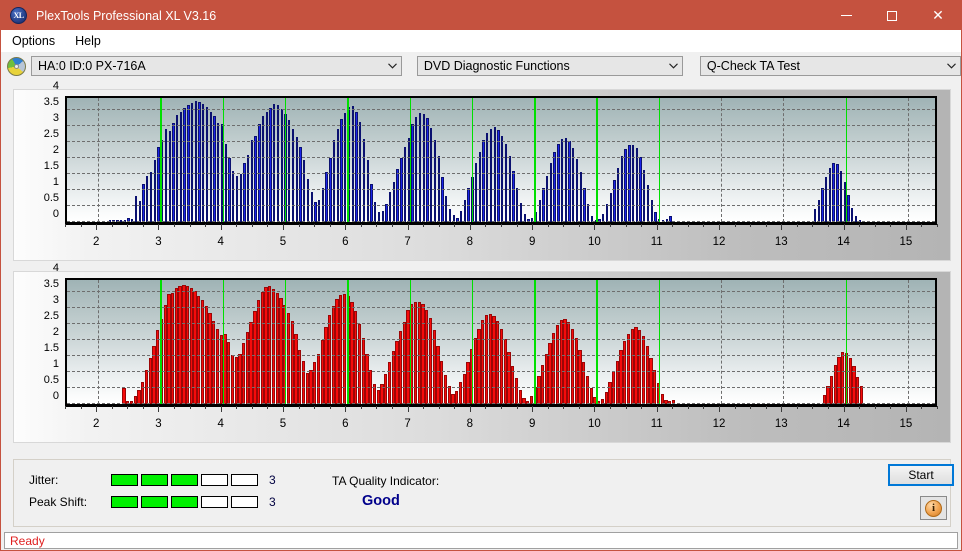 The image size is (962, 551). What do you see at coordinates (496, 66) in the screenshot?
I see `function-select-value: DVD Diagnostic Functions` at bounding box center [496, 66].